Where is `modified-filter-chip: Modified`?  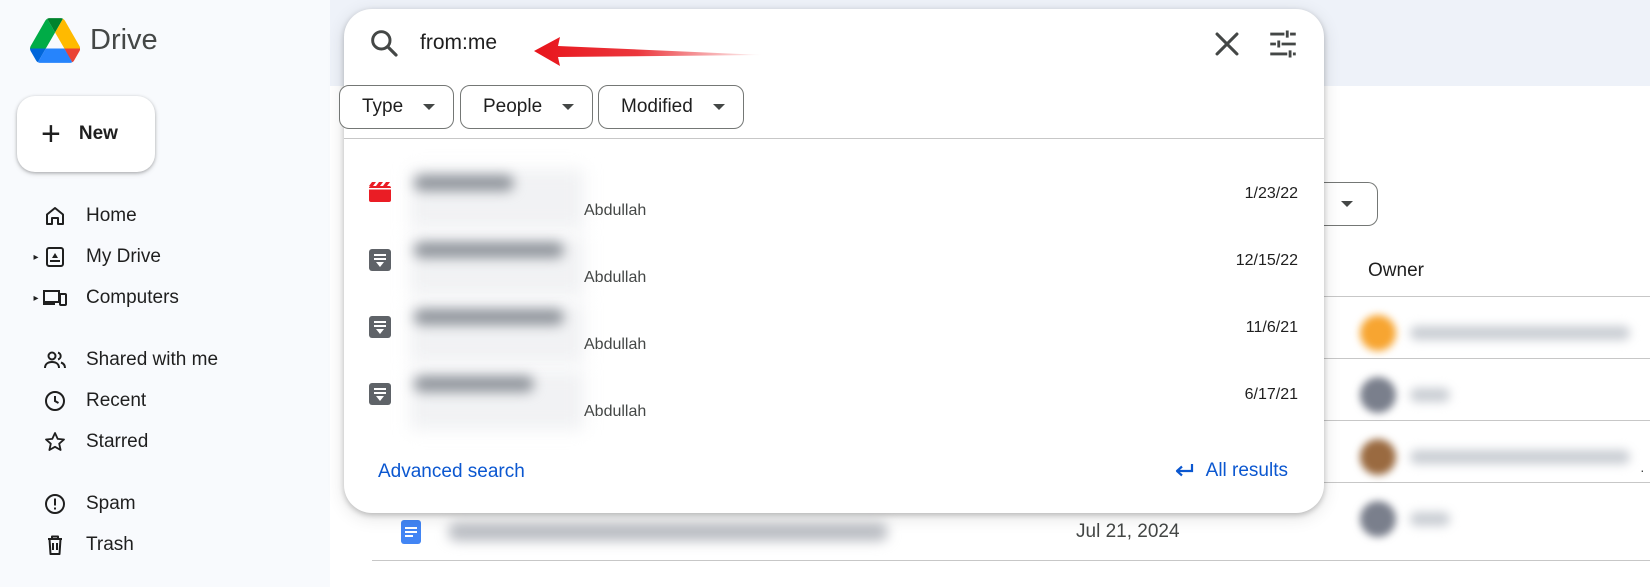
modified-filter-chip: Modified is located at coordinates (671, 107).